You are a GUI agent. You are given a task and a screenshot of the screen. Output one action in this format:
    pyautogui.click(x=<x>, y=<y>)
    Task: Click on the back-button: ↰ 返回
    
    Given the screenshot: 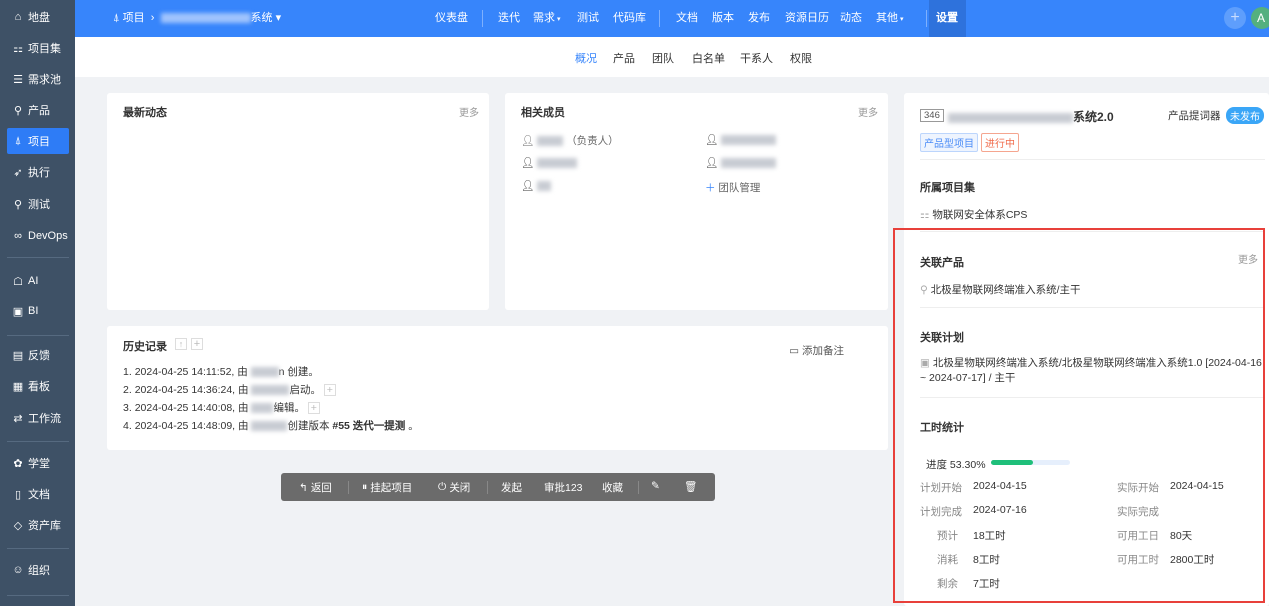 What is the action you would take?
    pyautogui.click(x=315, y=487)
    